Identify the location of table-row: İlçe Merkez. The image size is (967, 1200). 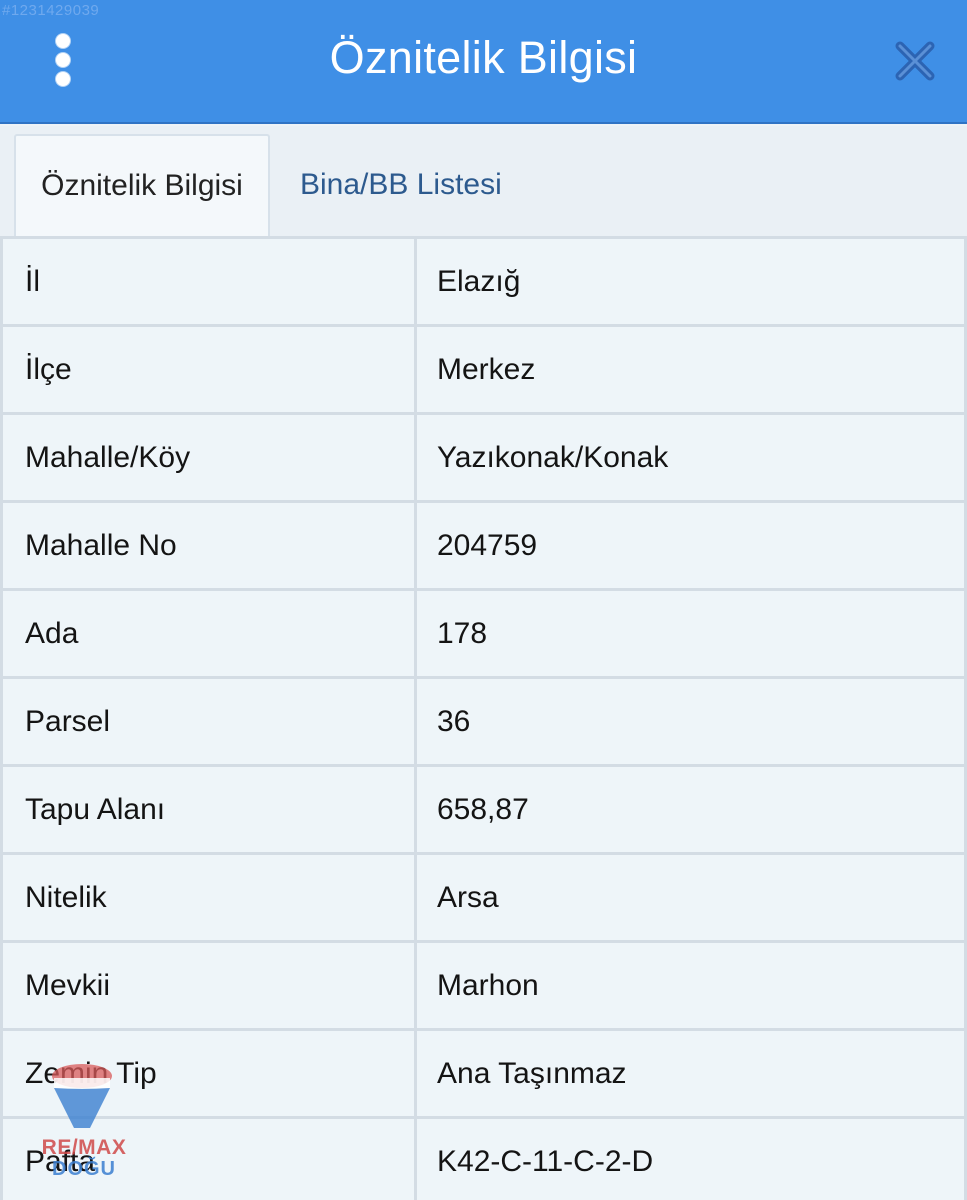
(483, 371).